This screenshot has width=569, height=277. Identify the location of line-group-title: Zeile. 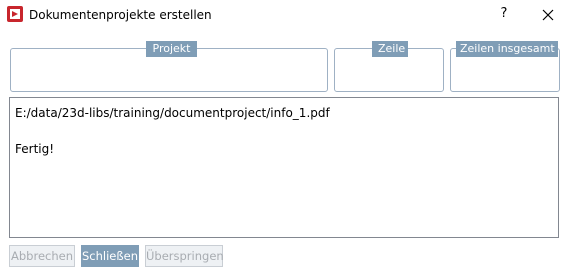
(390, 49).